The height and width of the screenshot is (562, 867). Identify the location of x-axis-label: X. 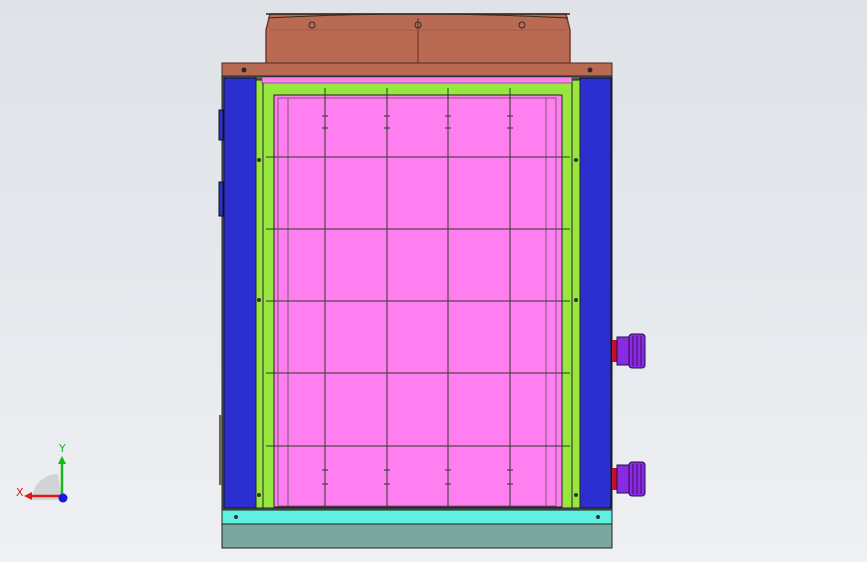
(20, 492).